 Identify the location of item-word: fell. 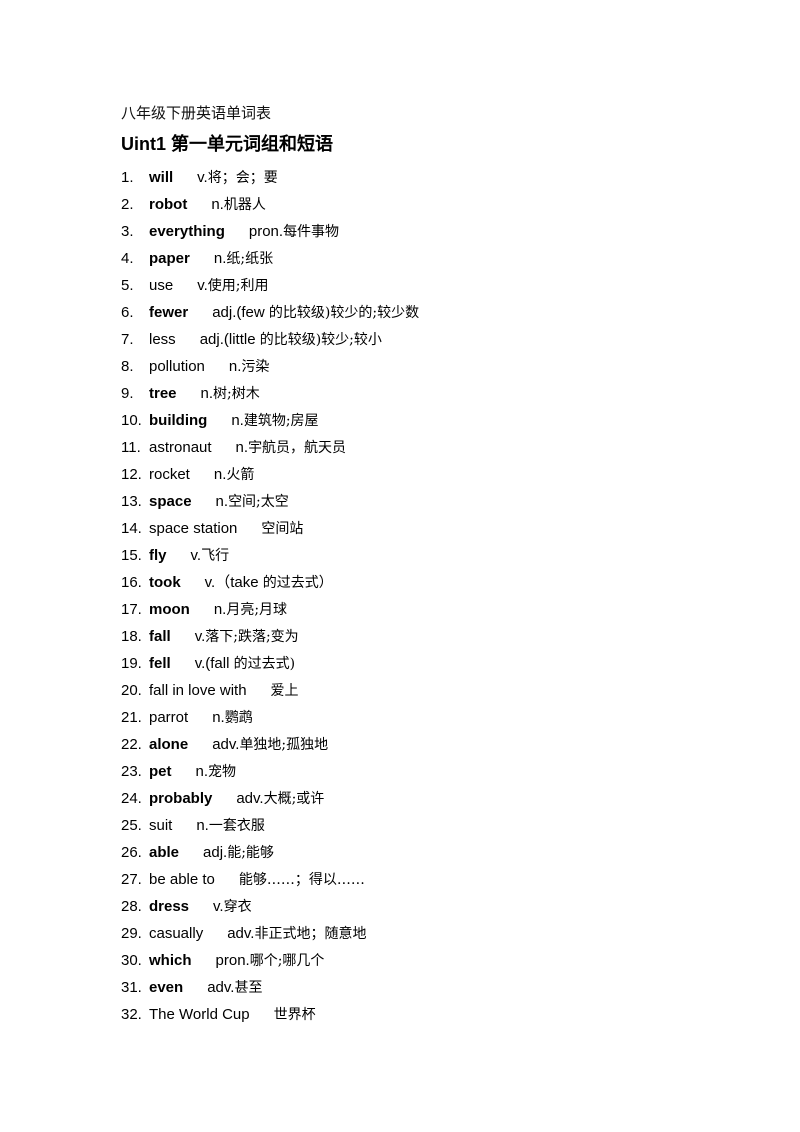
(160, 663).